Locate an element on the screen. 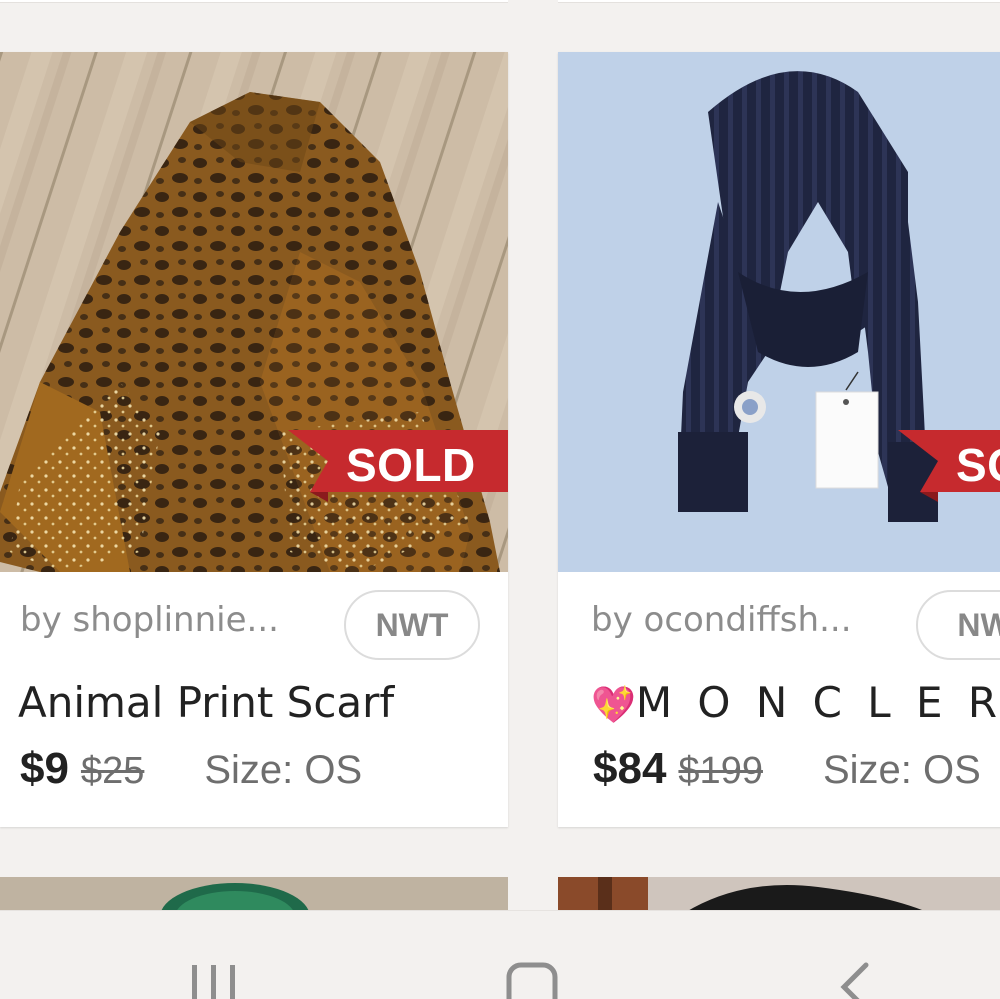  system-navigation-bar is located at coordinates (500, 954).